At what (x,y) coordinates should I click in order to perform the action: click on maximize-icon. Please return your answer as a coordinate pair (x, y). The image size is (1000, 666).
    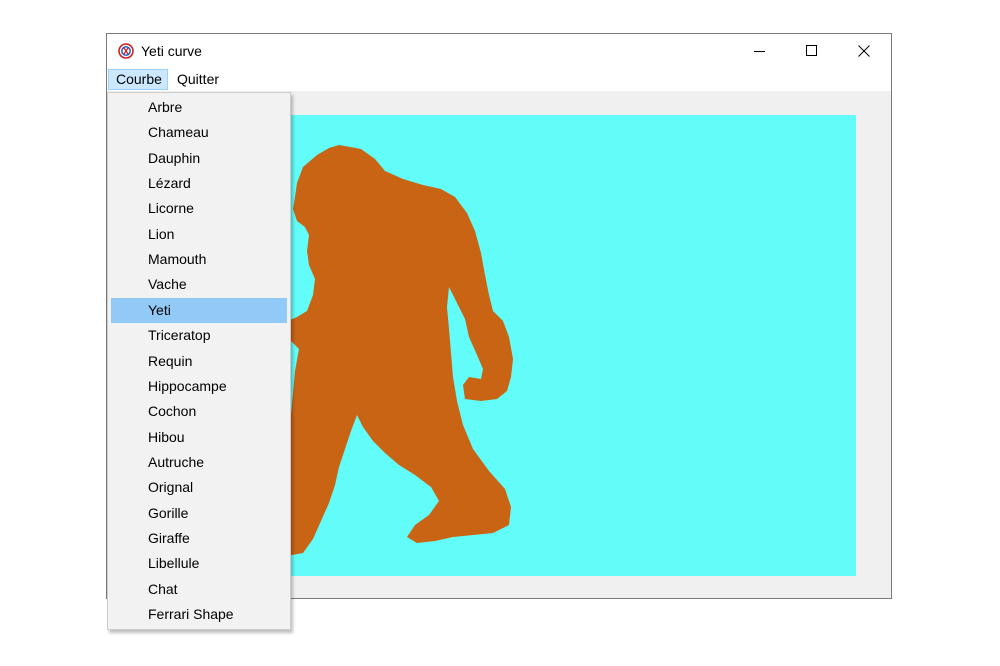
    Looking at the image, I should click on (811, 50).